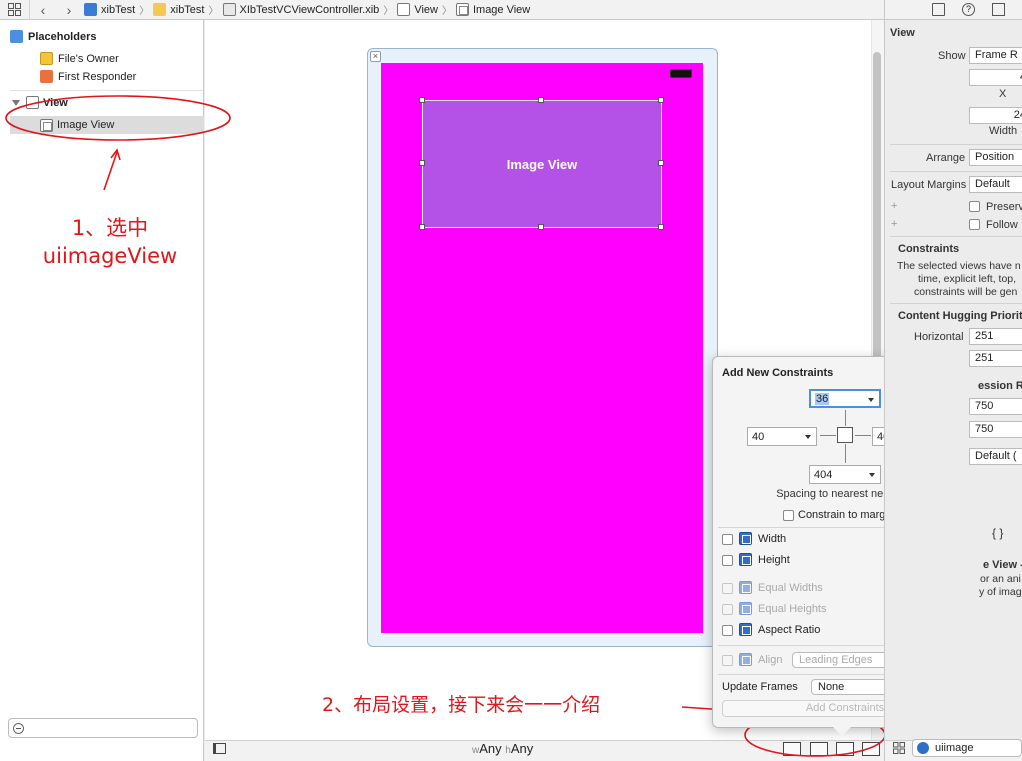 This screenshot has width=1022, height=761. What do you see at coordinates (995, 336) in the screenshot?
I see `hugging-horizontal-field: 251` at bounding box center [995, 336].